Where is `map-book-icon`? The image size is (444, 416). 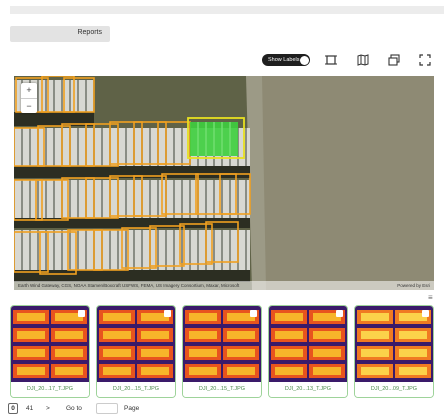 map-book-icon is located at coordinates (363, 60).